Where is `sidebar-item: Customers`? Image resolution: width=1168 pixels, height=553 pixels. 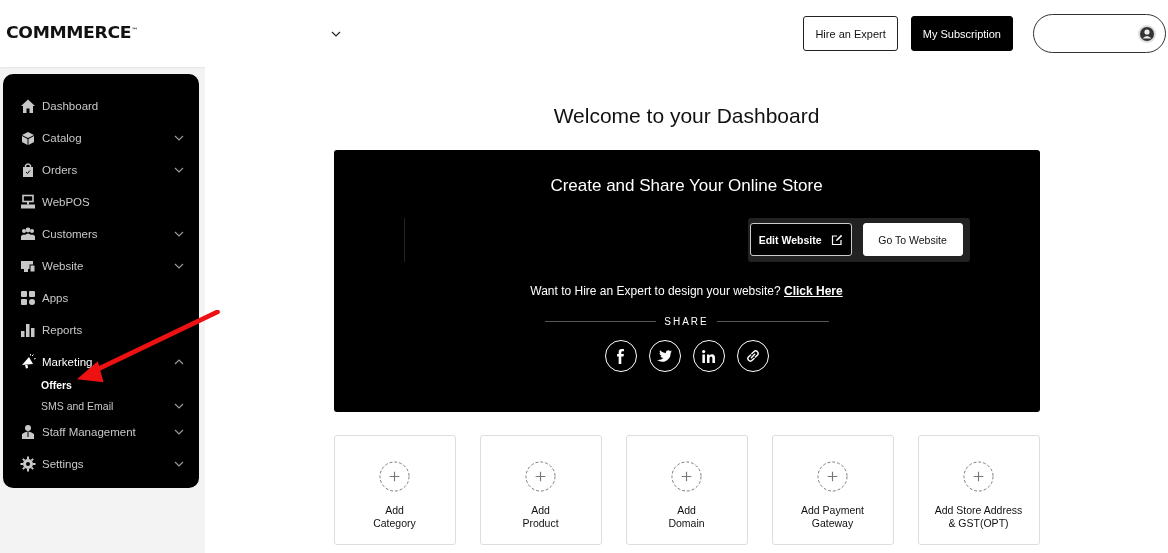 sidebar-item: Customers is located at coordinates (102, 234).